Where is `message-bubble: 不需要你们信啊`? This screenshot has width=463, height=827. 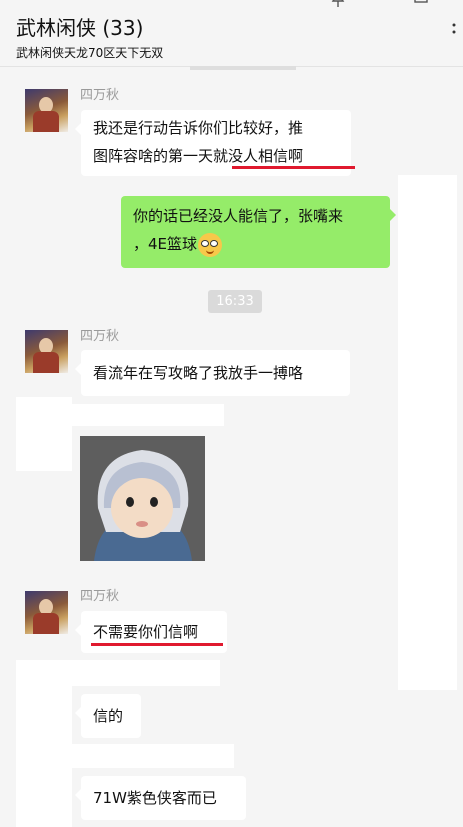 message-bubble: 不需要你们信啊 is located at coordinates (151, 632).